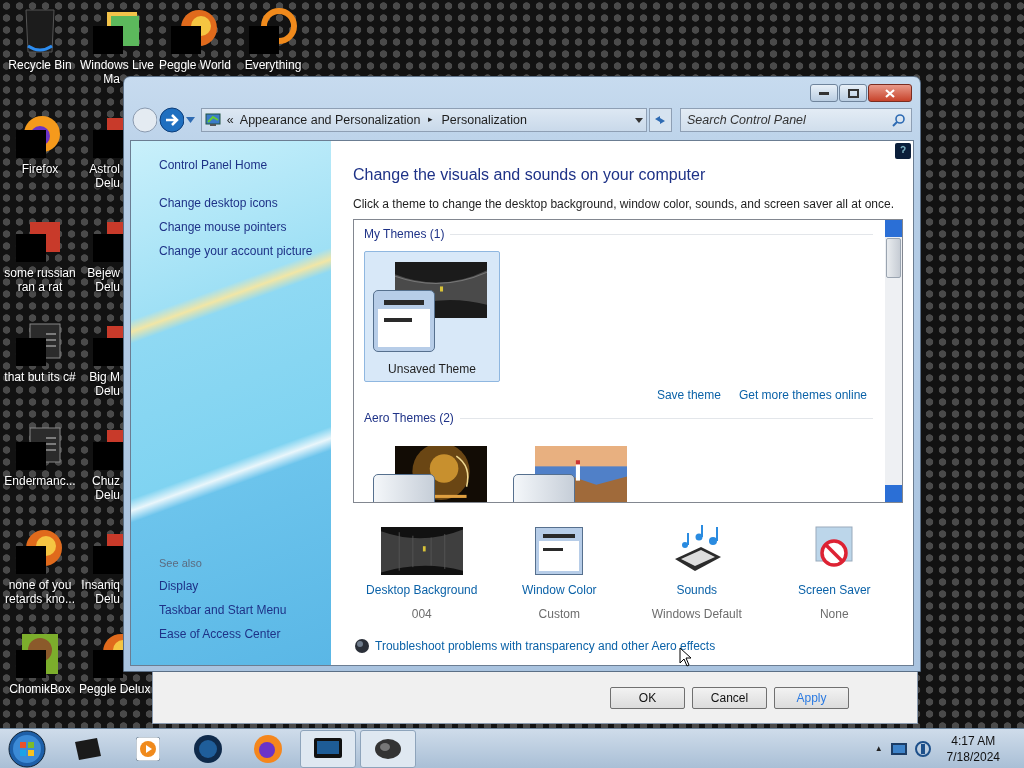 This screenshot has width=1024, height=768. What do you see at coordinates (624, 204) in the screenshot?
I see `page-description: Click a theme to change the desktop background, window color, sounds, and screen saver all at once.` at bounding box center [624, 204].